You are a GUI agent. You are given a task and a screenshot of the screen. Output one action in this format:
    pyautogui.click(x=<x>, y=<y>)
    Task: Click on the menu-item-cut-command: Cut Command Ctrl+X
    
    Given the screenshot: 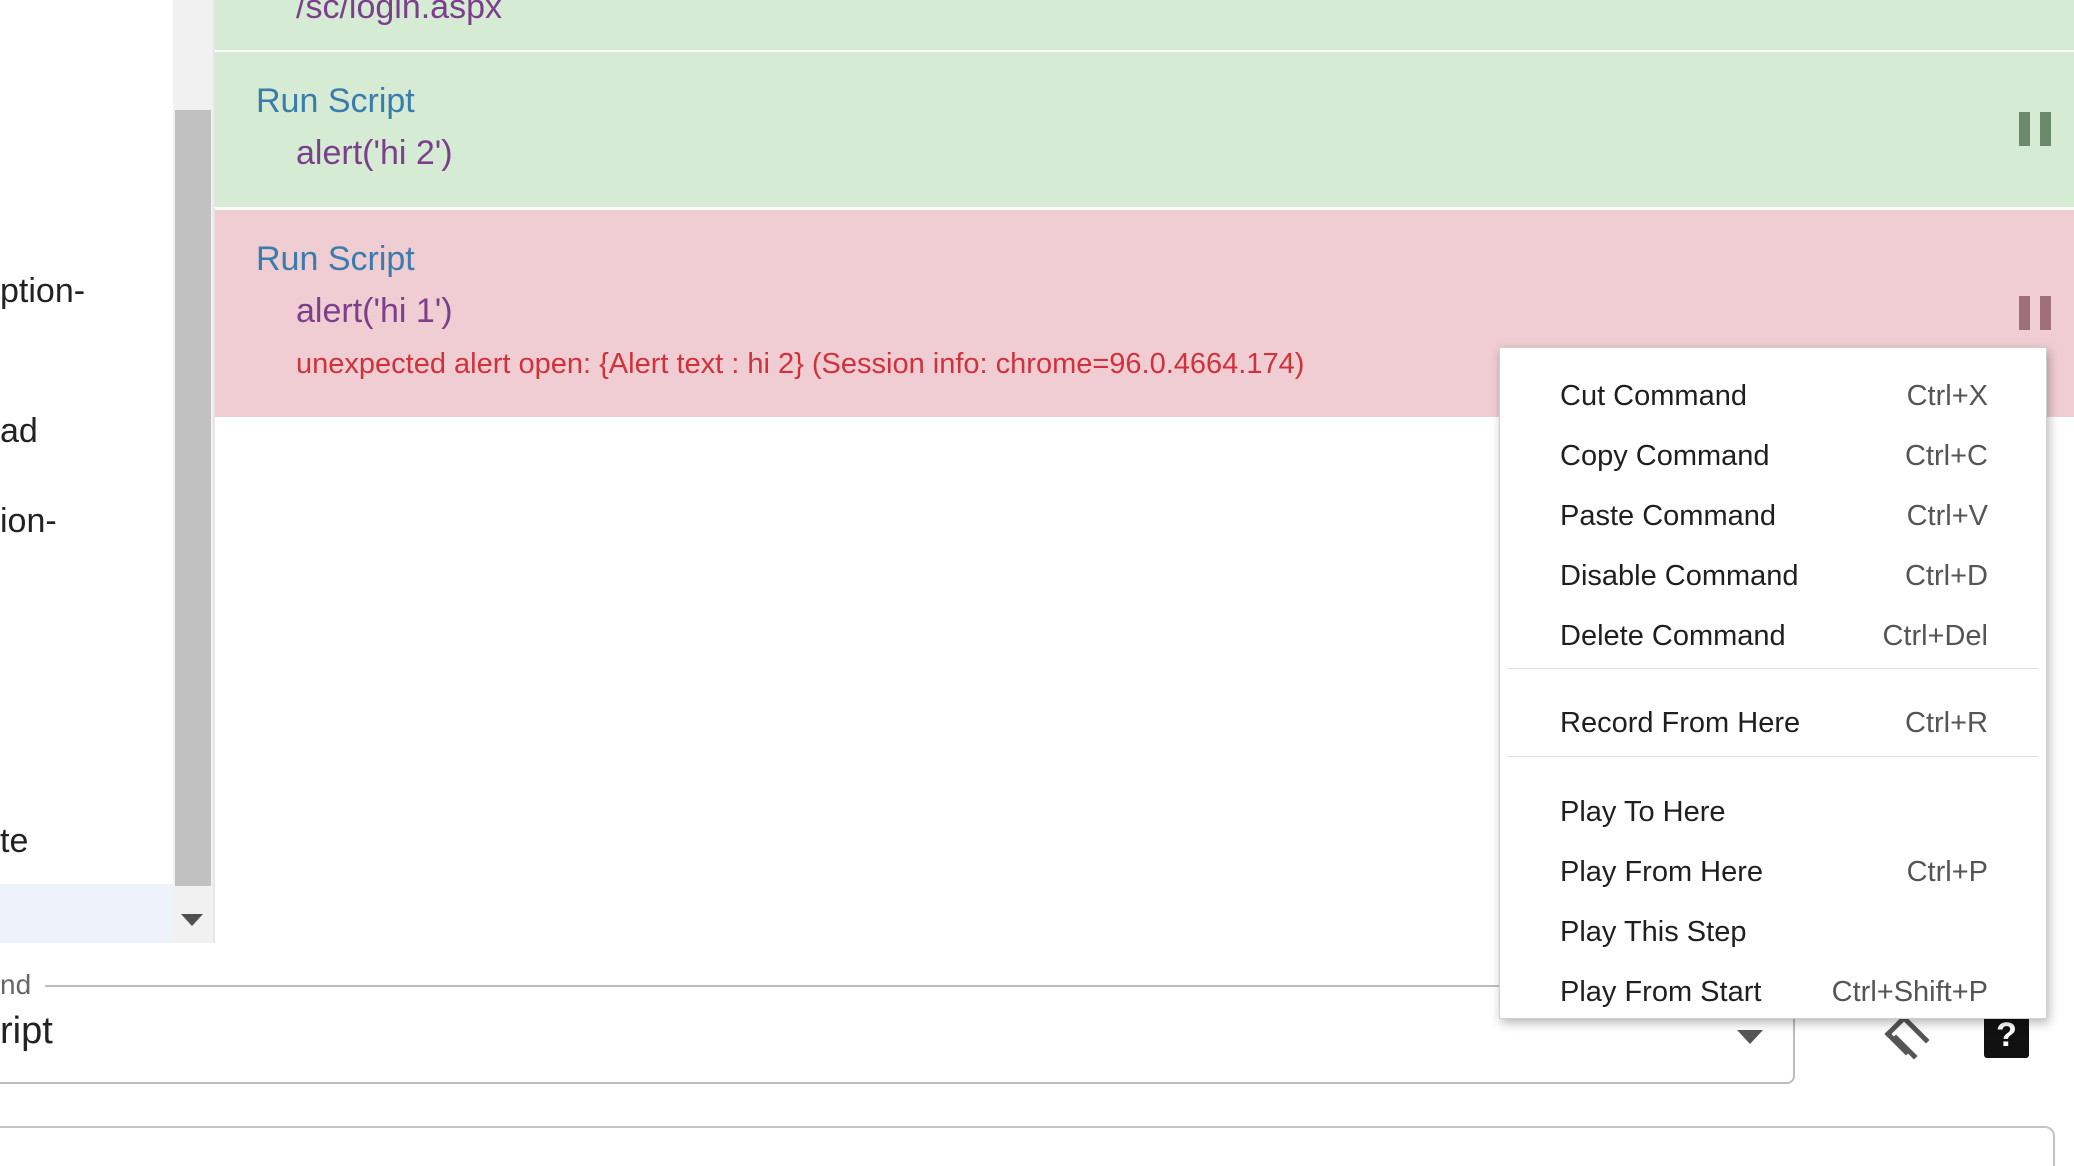 What is the action you would take?
    pyautogui.click(x=1773, y=399)
    